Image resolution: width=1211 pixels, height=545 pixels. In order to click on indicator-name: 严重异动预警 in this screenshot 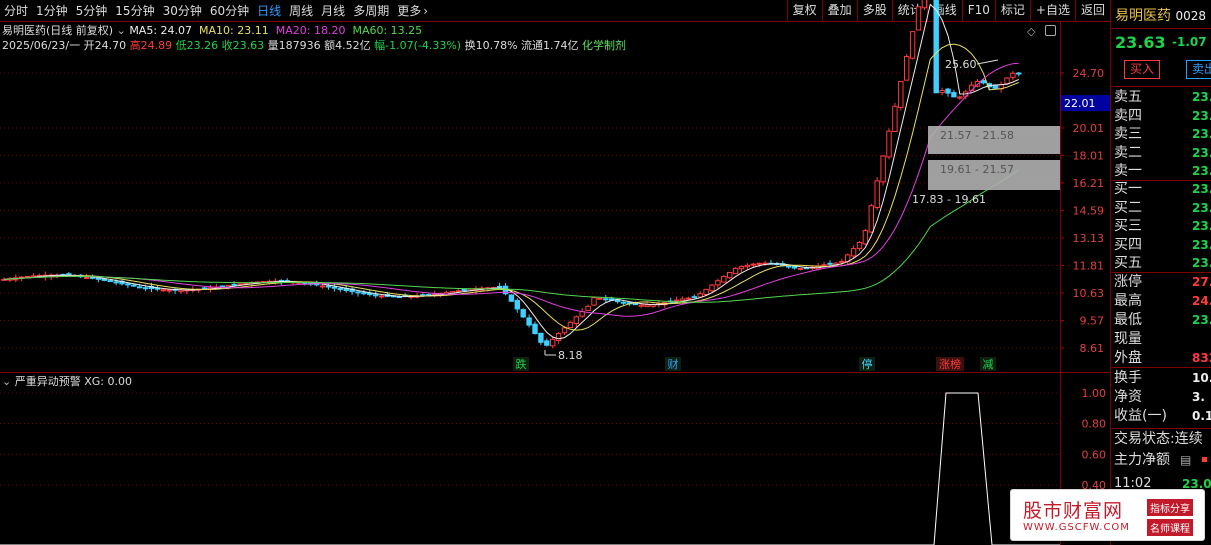, I will do `click(47, 381)`.